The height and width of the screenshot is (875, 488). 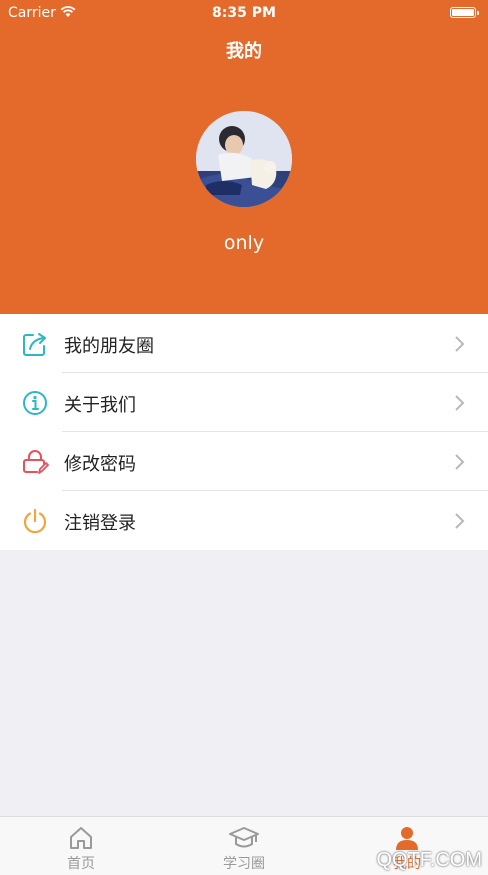 I want to click on status-bar: Carrier 8:35 PM, so click(x=244, y=13).